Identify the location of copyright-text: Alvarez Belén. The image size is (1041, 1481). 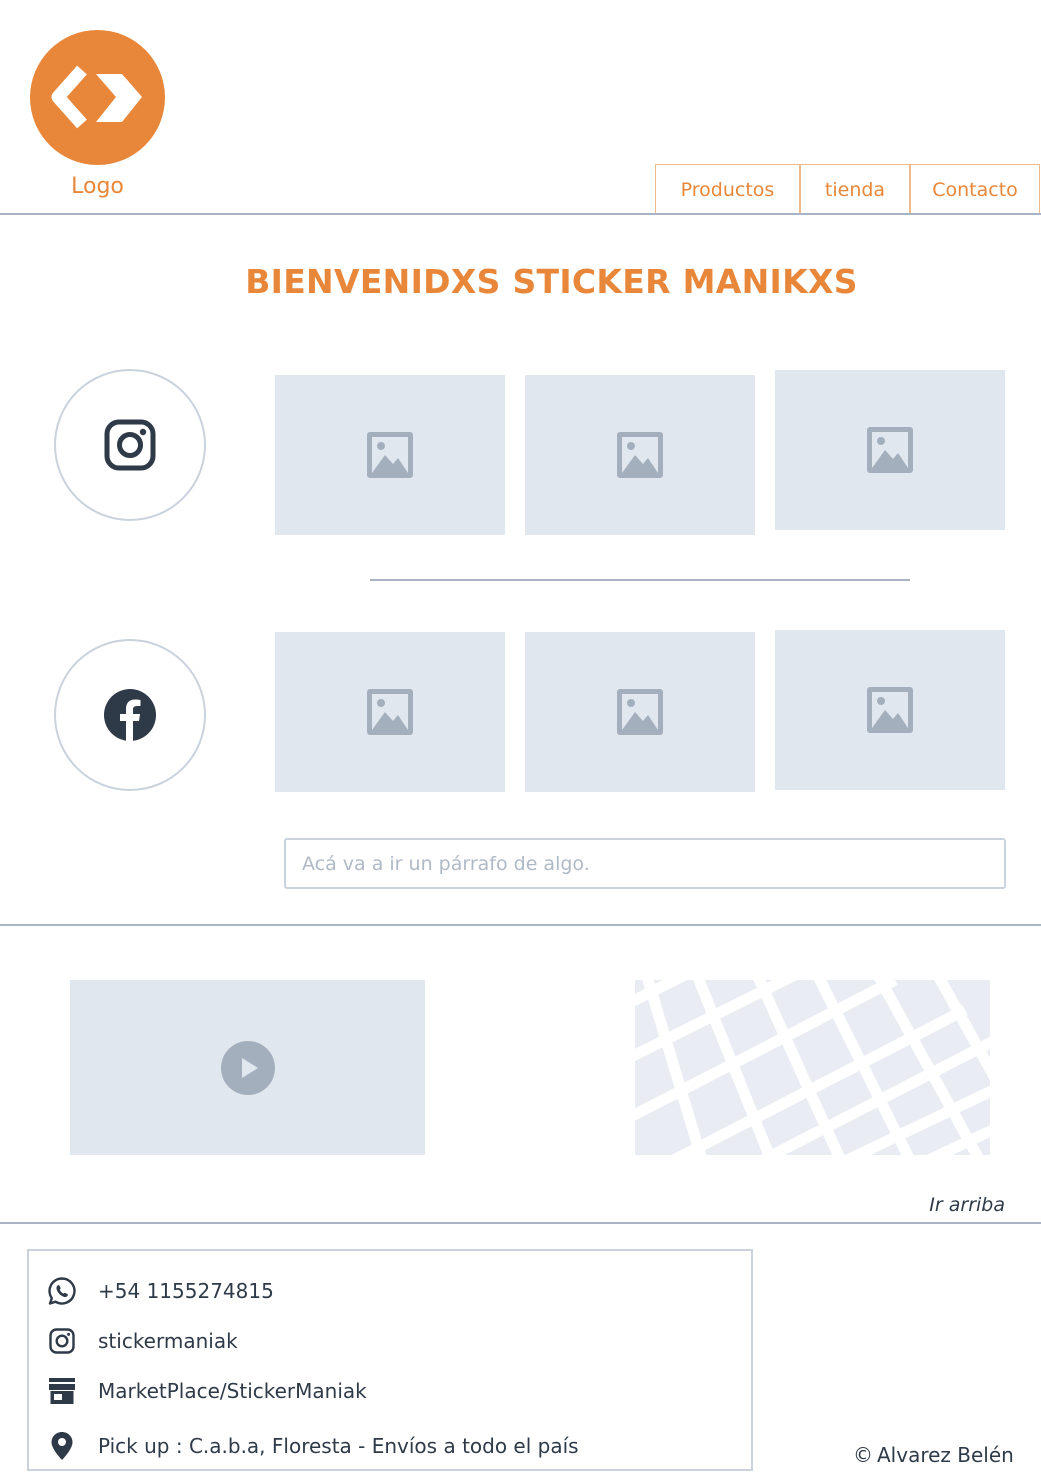
(945, 1455).